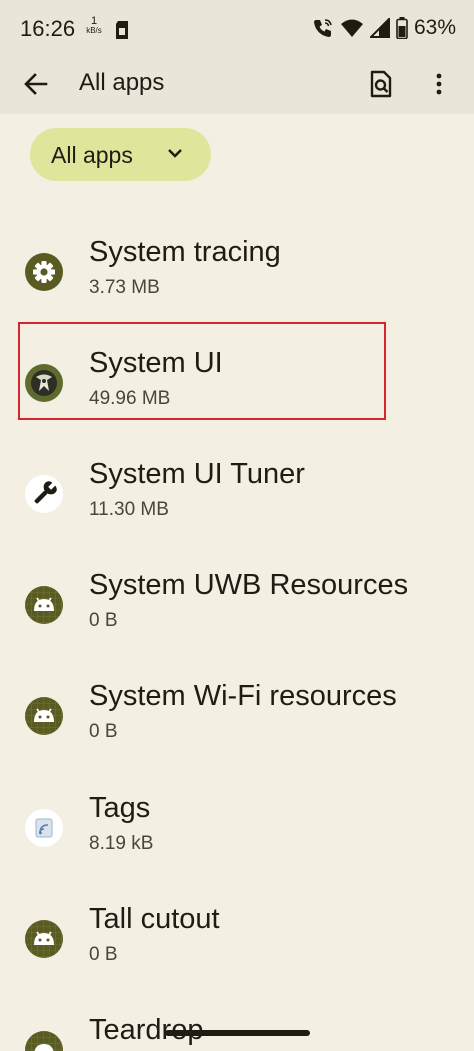  What do you see at coordinates (122, 82) in the screenshot?
I see `page-title: All apps` at bounding box center [122, 82].